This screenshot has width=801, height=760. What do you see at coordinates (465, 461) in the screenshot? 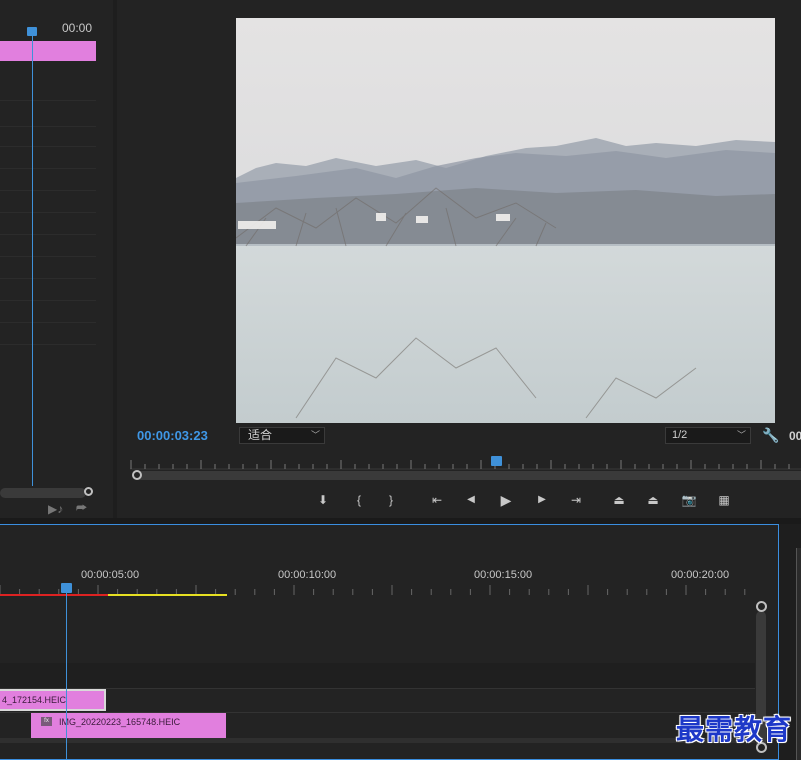
I see `program-time-ruler` at bounding box center [465, 461].